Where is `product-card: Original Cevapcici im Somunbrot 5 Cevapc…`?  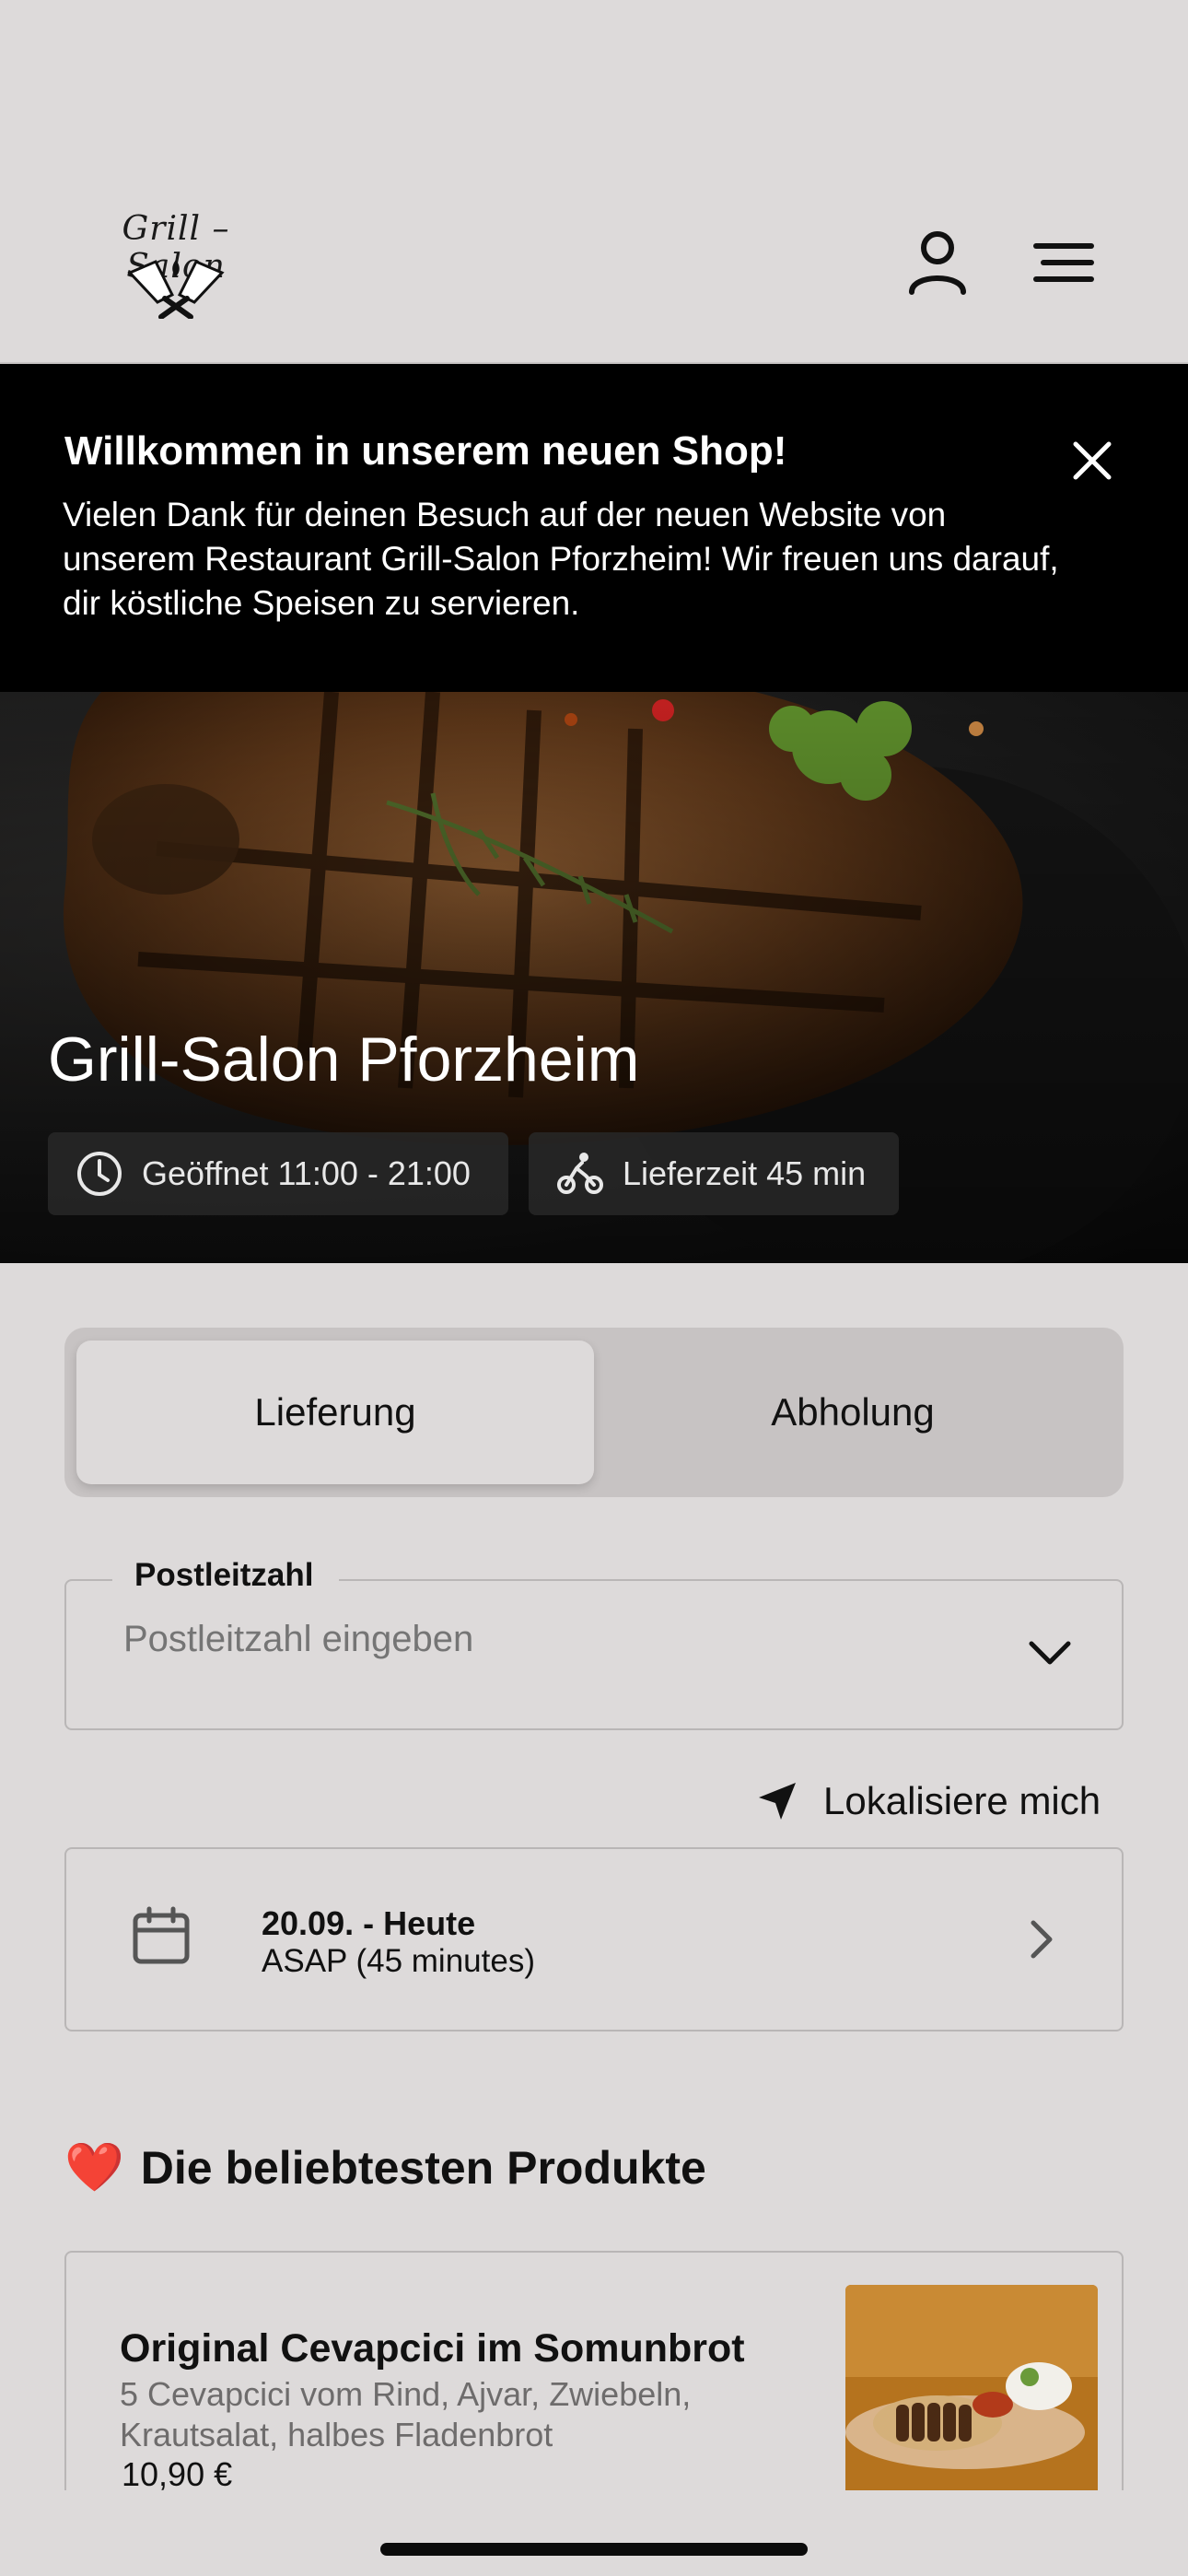
product-card: Original Cevapcici im Somunbrot 5 Cevapc… is located at coordinates (594, 2370).